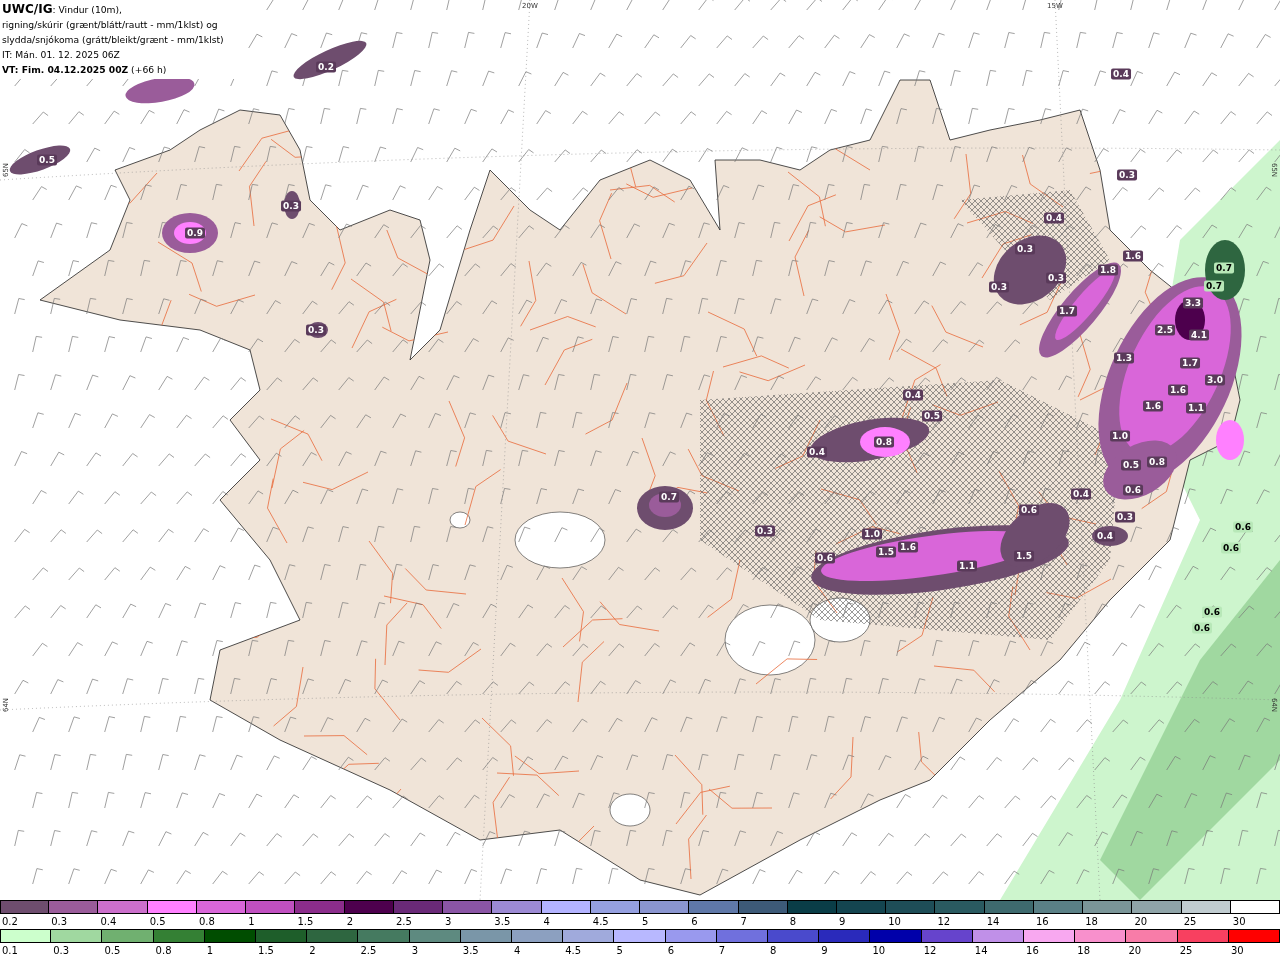 This screenshot has height=960, width=1280. Describe the element at coordinates (195, 233) in the screenshot. I see `precipitation-value: 0.9` at that location.